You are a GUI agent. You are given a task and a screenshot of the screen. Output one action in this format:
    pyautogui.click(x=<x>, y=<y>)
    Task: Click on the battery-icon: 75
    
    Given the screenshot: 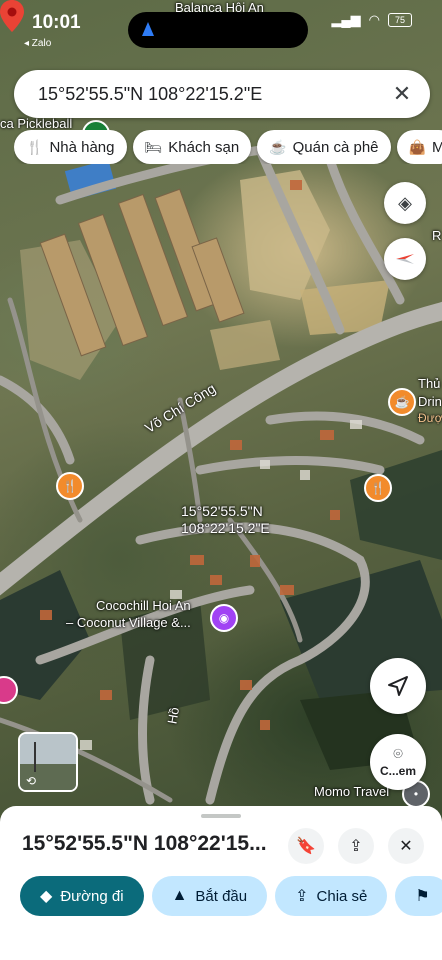 What is the action you would take?
    pyautogui.click(x=400, y=20)
    